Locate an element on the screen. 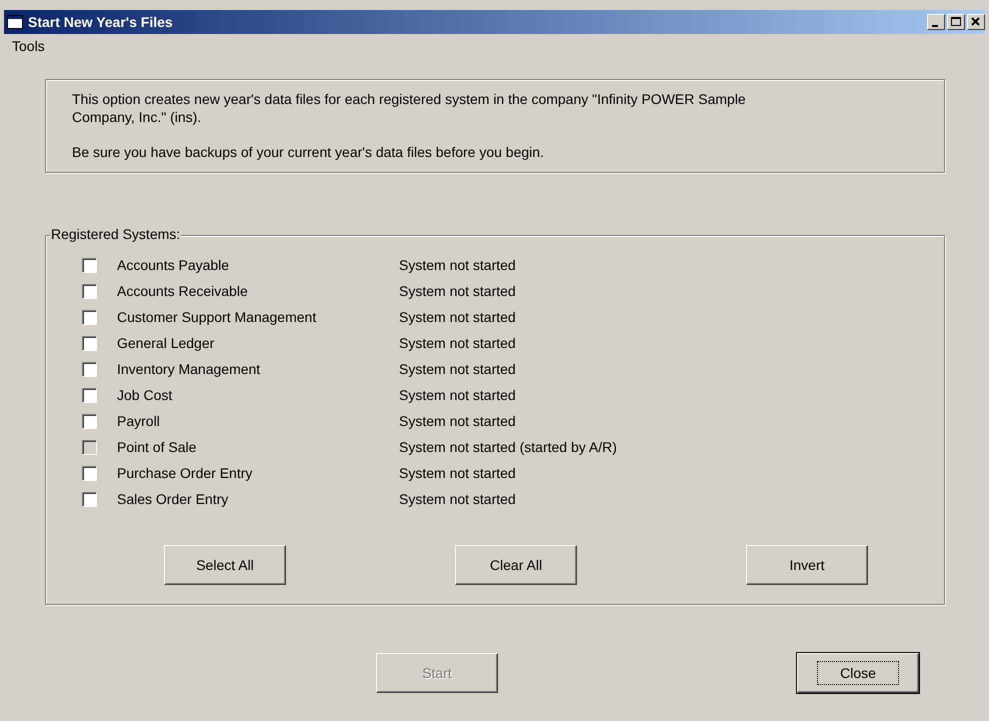  action-button: Invert is located at coordinates (807, 565).